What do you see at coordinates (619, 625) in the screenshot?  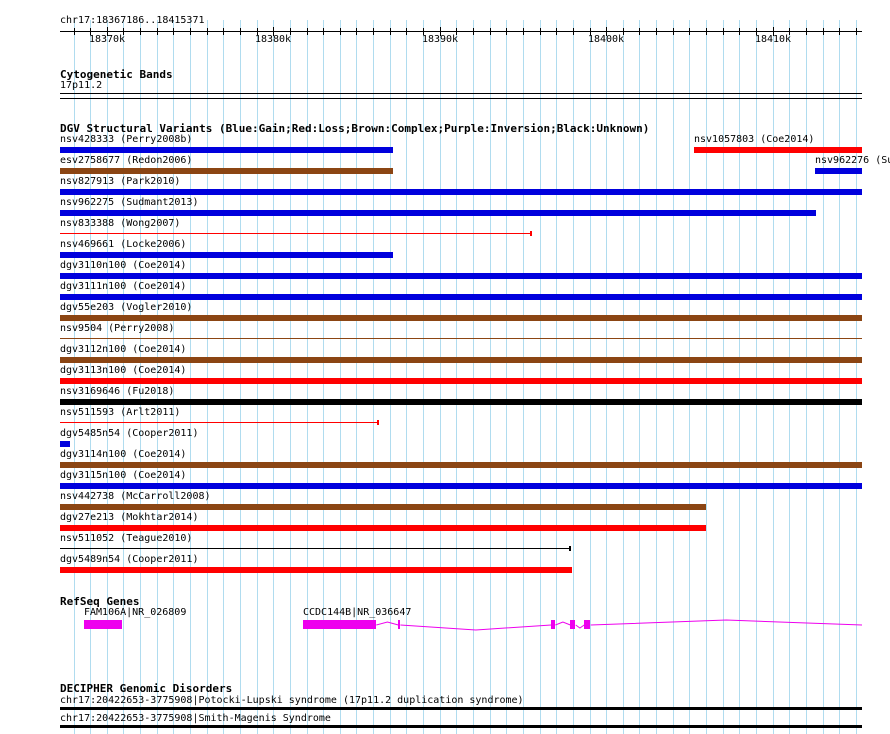 I see `gene-intron-path` at bounding box center [619, 625].